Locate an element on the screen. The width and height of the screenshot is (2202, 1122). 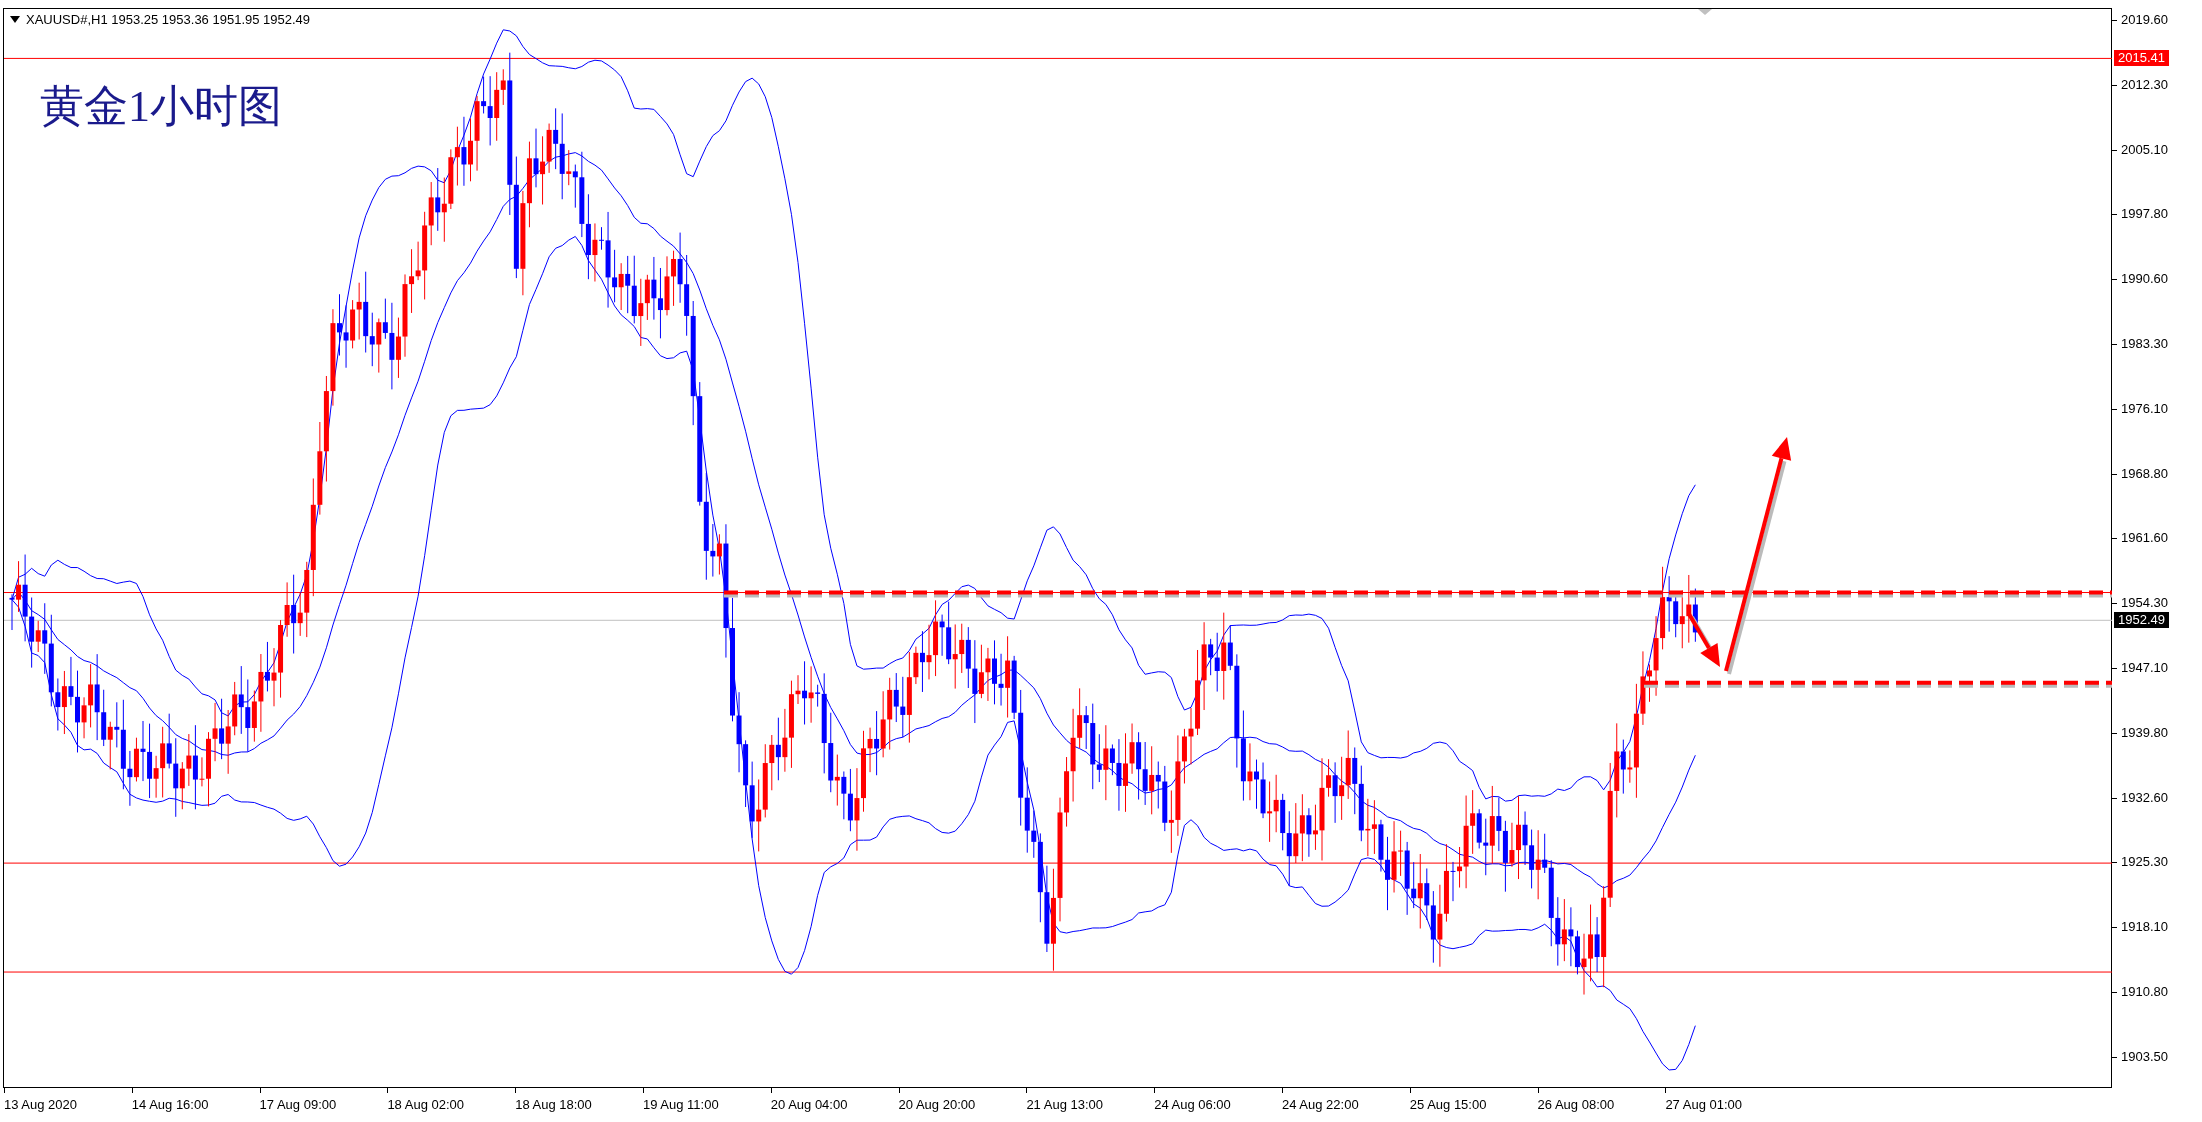
price-axis-label: 1968.80 is located at coordinates (2140, 473).